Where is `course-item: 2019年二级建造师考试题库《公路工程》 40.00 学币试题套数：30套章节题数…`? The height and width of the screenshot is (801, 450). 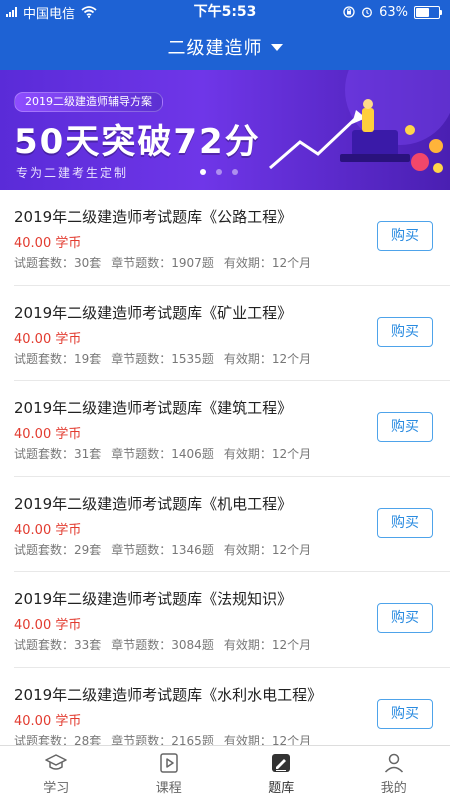
course-item: 2019年二级建造师考试题库《公路工程》 40.00 学币试题套数：30套章节题数… is located at coordinates (232, 238).